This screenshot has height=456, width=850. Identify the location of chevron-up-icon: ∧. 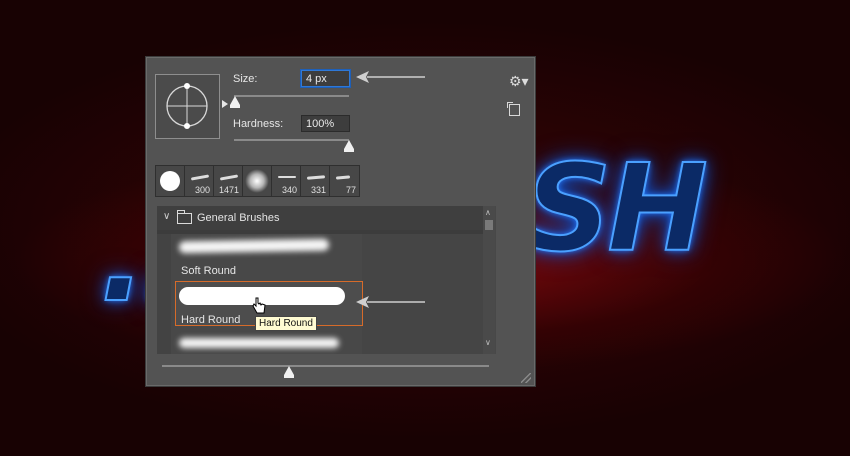
(488, 212).